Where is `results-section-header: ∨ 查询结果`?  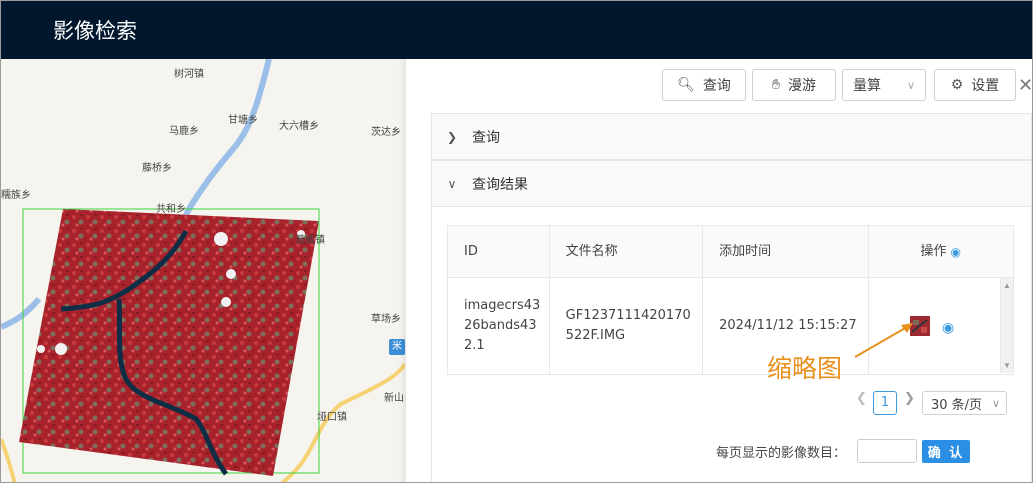
results-section-header: ∨ 查询结果 is located at coordinates (731, 183).